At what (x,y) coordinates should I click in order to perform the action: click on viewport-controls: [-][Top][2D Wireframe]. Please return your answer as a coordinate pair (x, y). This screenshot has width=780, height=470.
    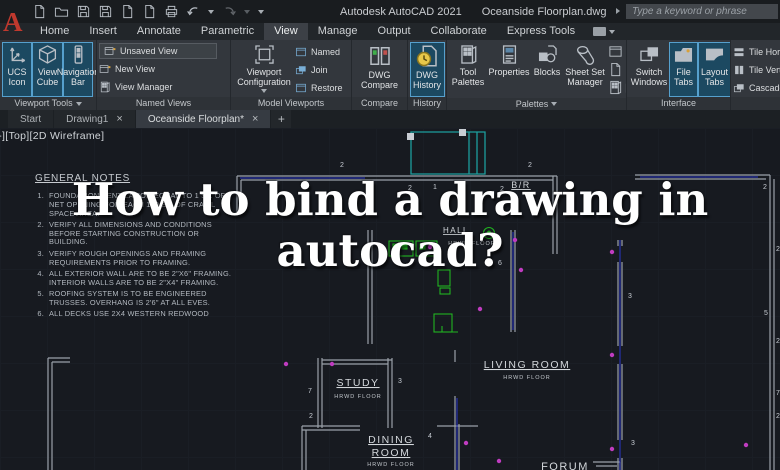
    Looking at the image, I should click on (52, 136).